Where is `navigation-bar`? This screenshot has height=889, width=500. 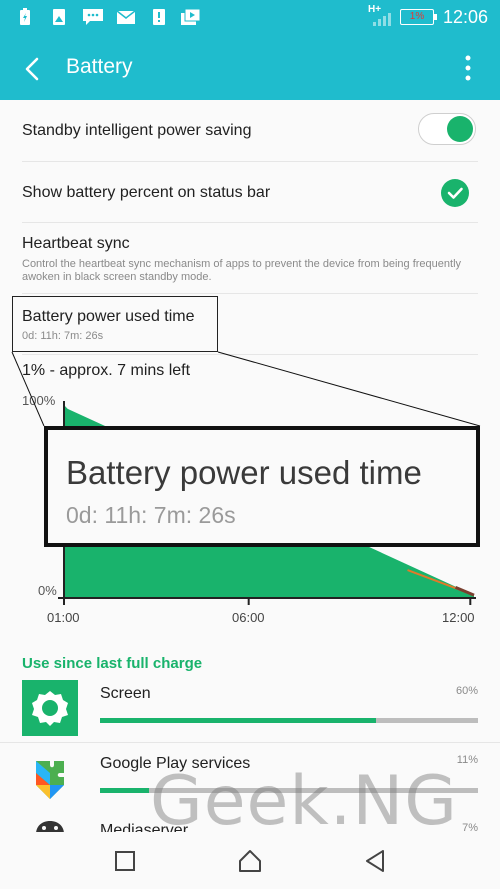 navigation-bar is located at coordinates (250, 860).